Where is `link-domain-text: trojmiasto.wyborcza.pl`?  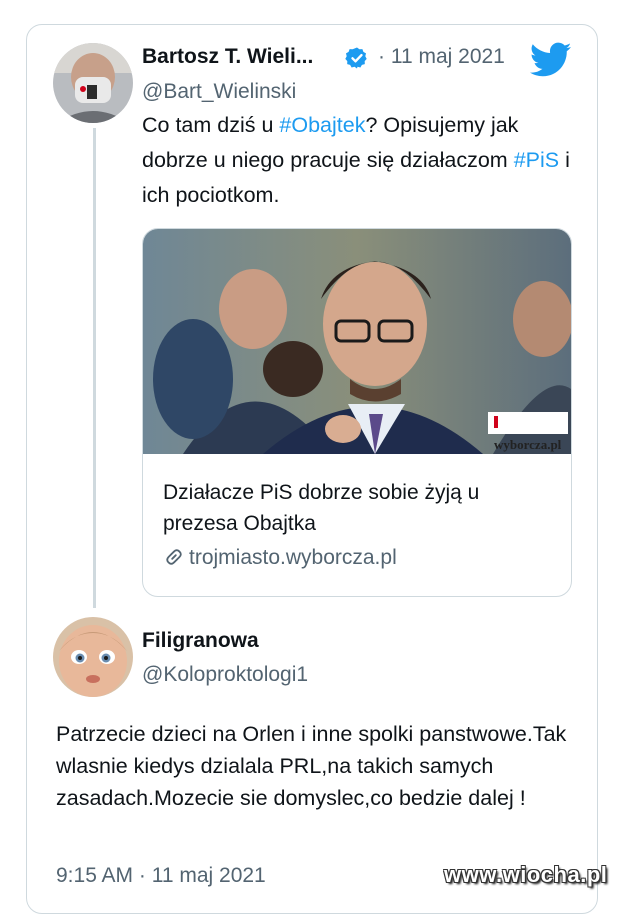
link-domain-text: trojmiasto.wyborcza.pl is located at coordinates (293, 557).